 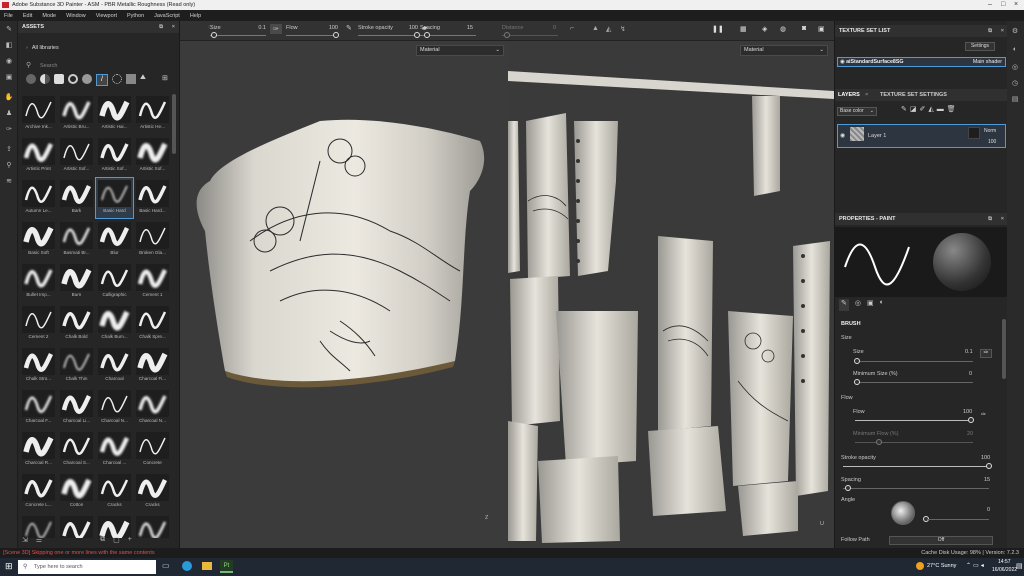 I want to click on layer-mask-slot, so click(x=974, y=133).